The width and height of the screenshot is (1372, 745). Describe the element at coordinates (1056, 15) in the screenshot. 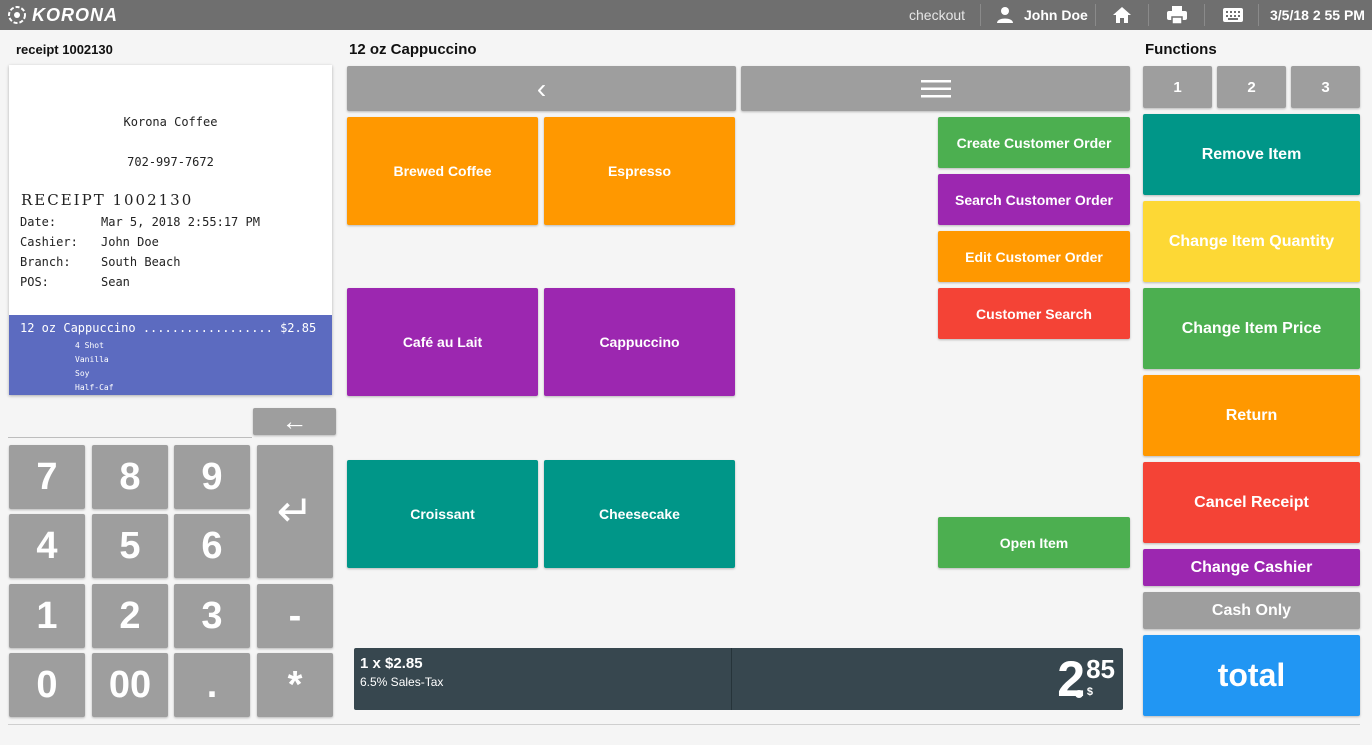

I see `user-name: John Doe` at that location.